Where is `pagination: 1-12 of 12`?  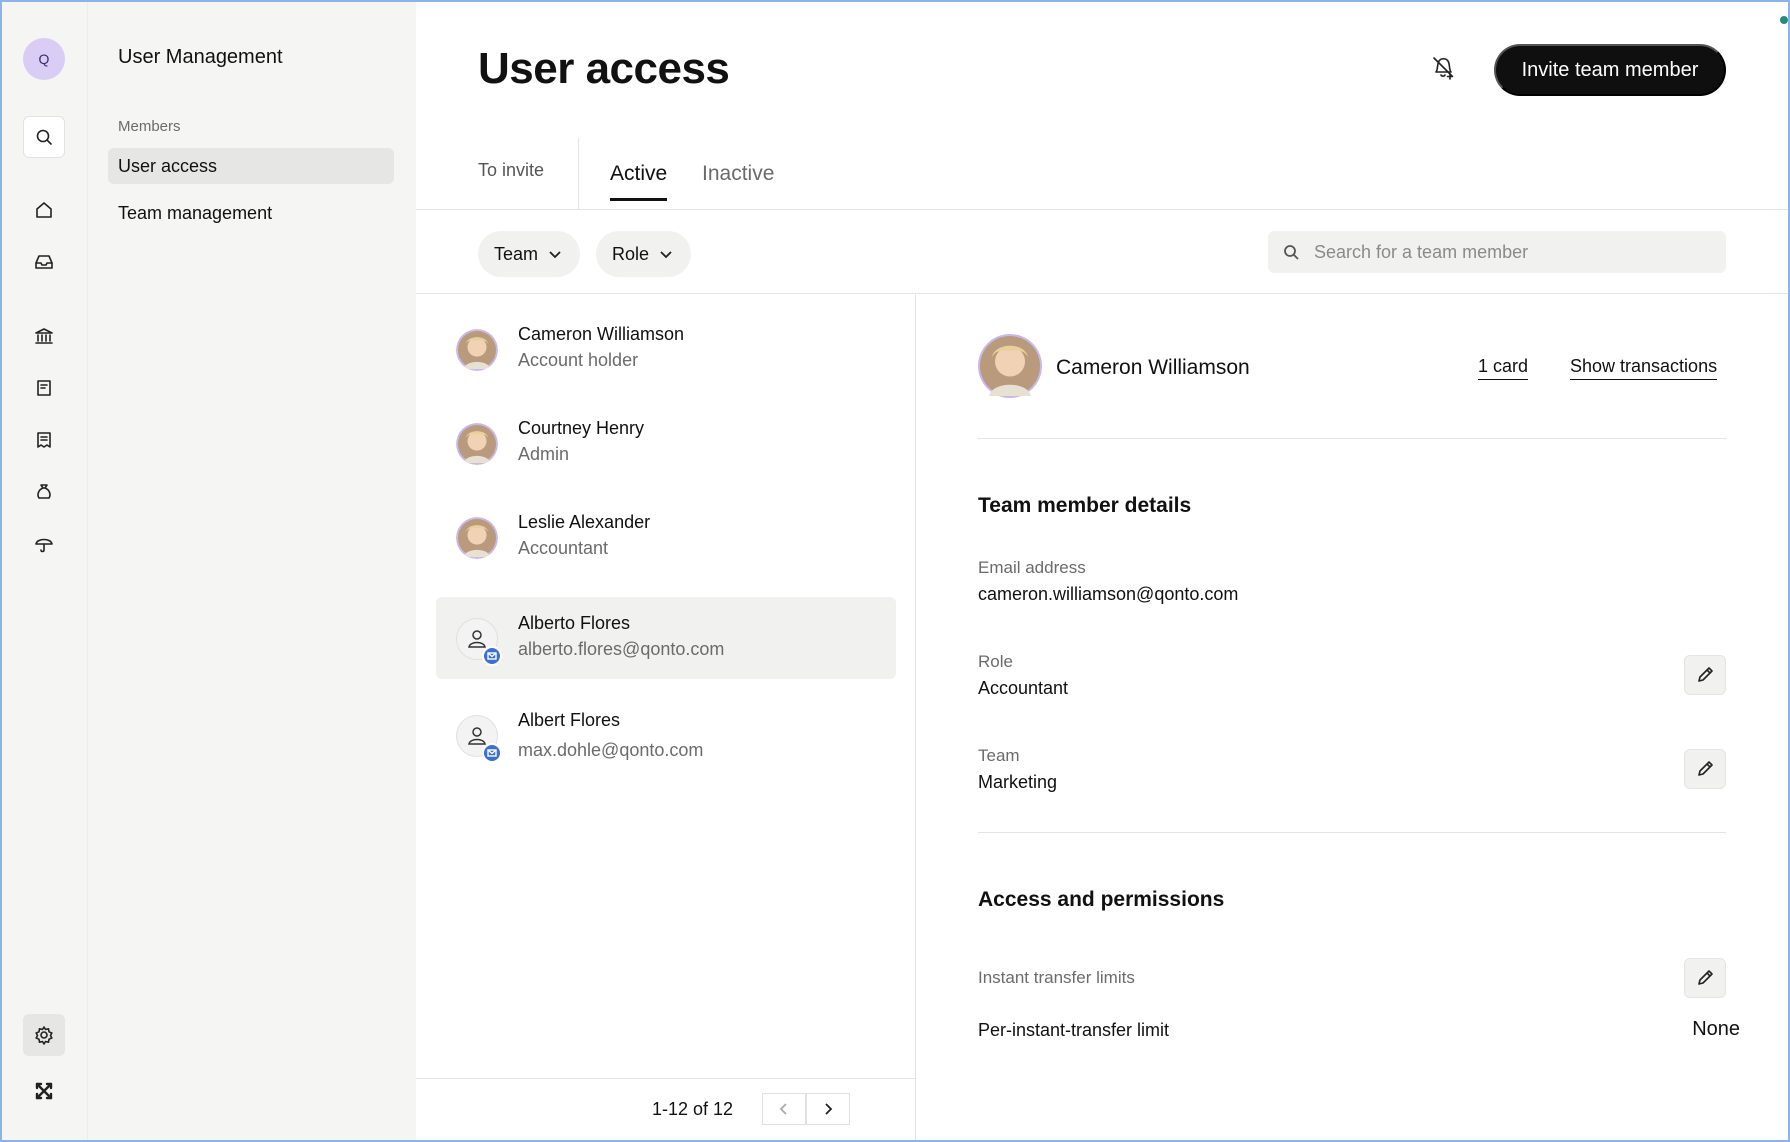 pagination: 1-12 of 12 is located at coordinates (665, 1109).